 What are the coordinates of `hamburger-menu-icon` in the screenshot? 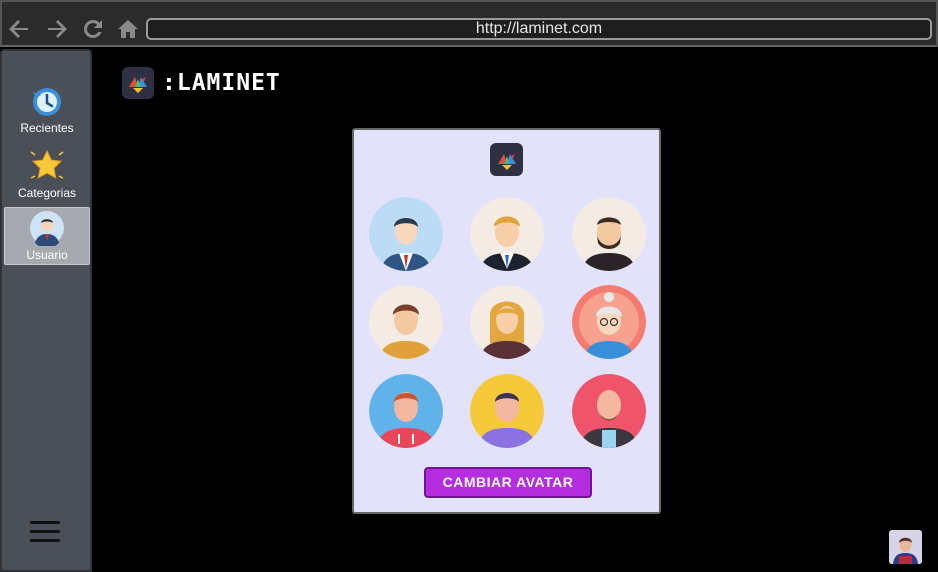 It's located at (45, 532).